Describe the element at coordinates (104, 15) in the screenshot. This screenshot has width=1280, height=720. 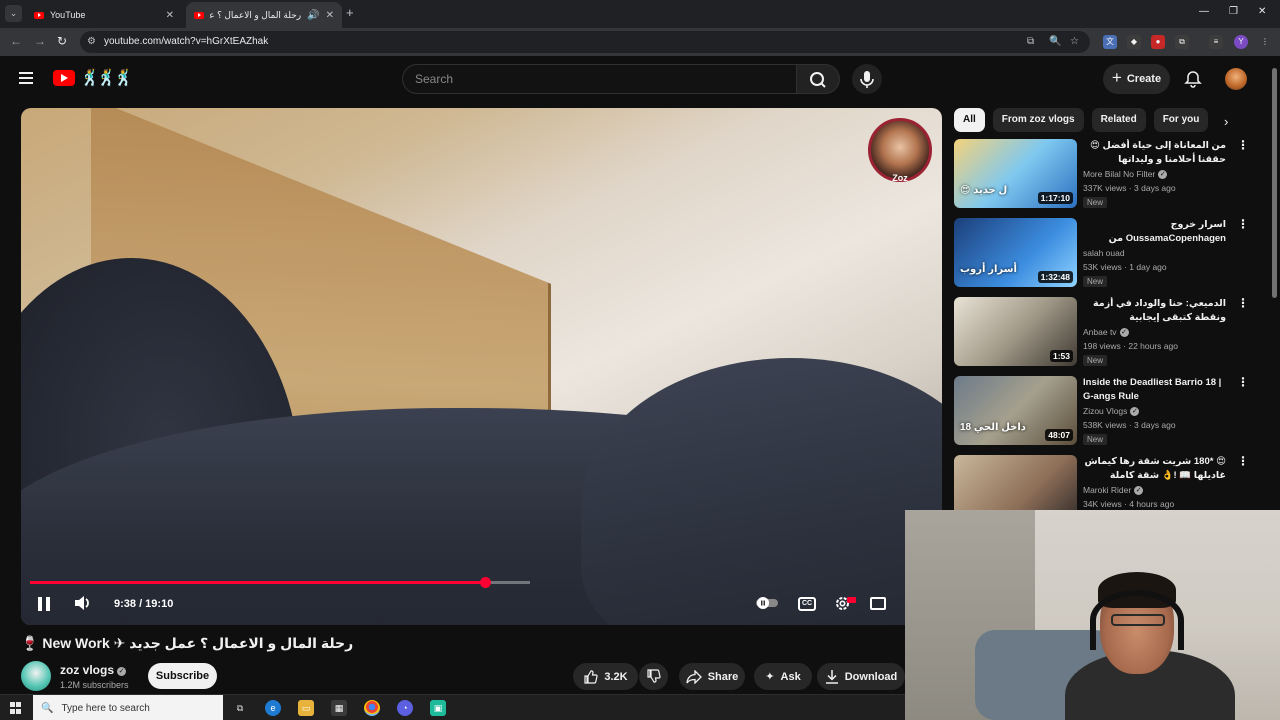
I see `tab-youtube: YouTube ✕` at that location.